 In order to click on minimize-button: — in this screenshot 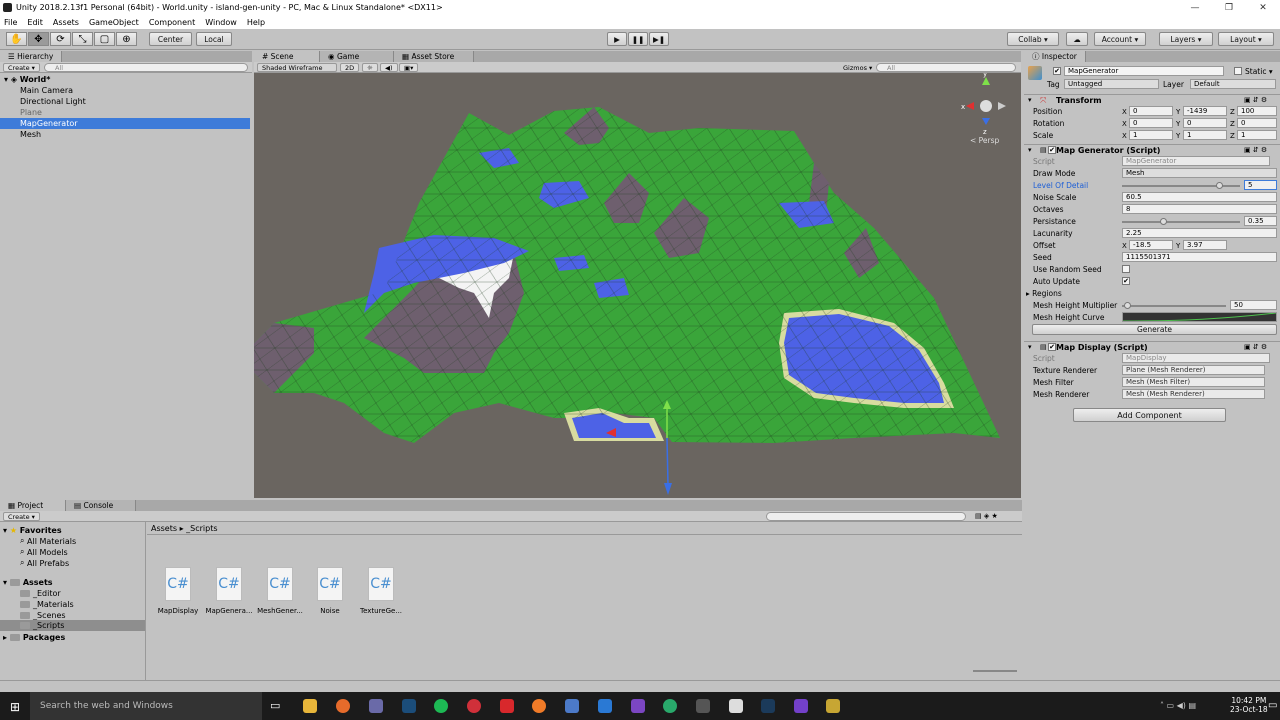, I will do `click(1195, 7)`.